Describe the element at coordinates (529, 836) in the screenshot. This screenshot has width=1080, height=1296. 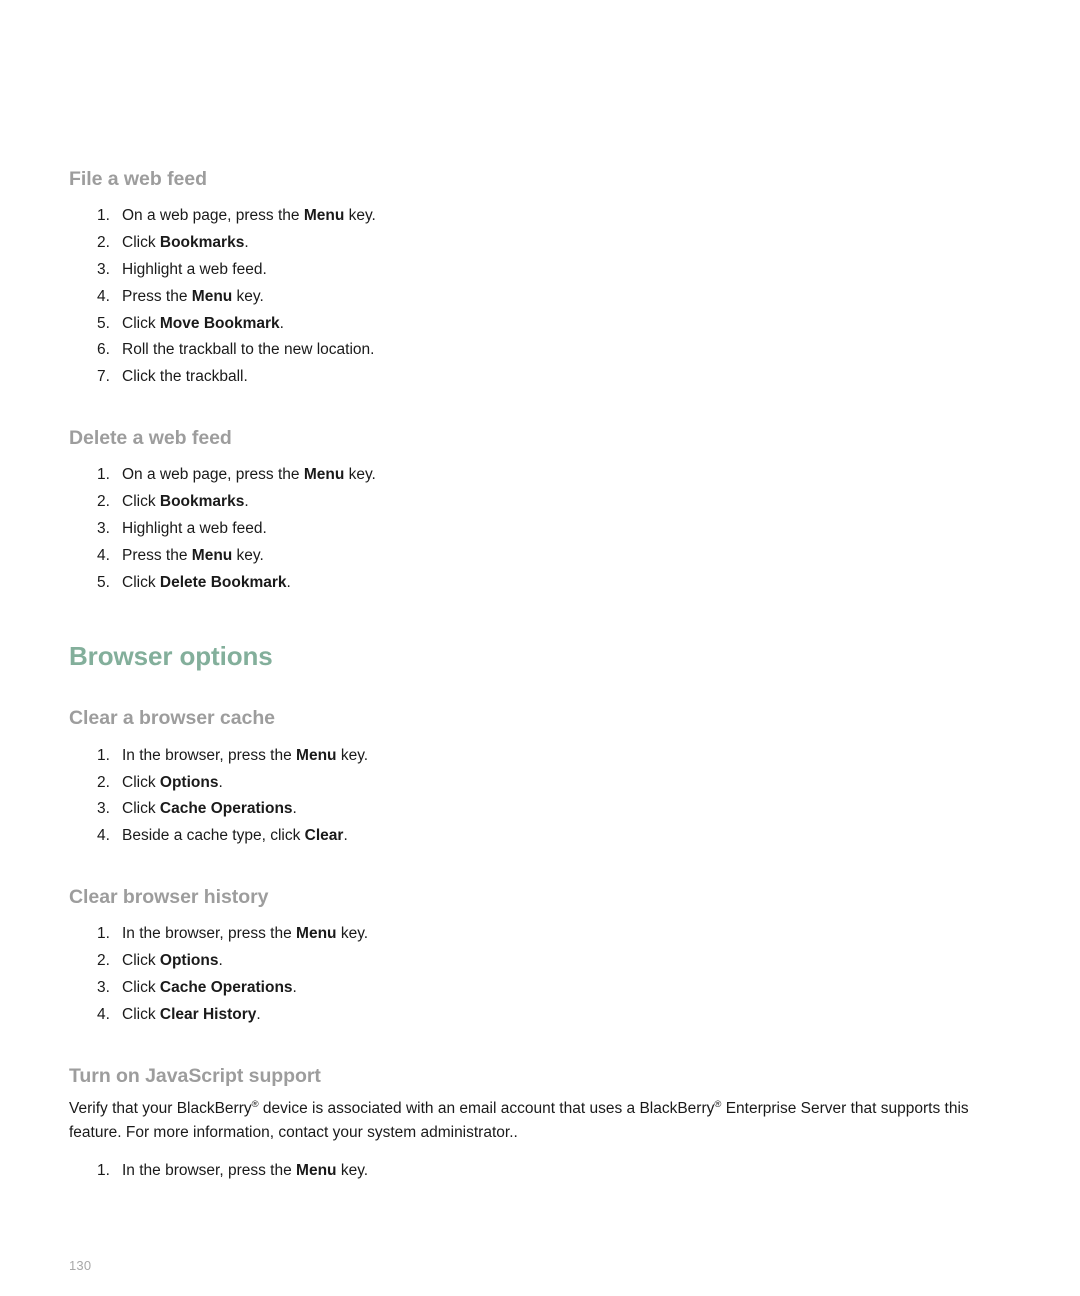
I see `list-item: Beside a cache type, click Clear.` at that location.